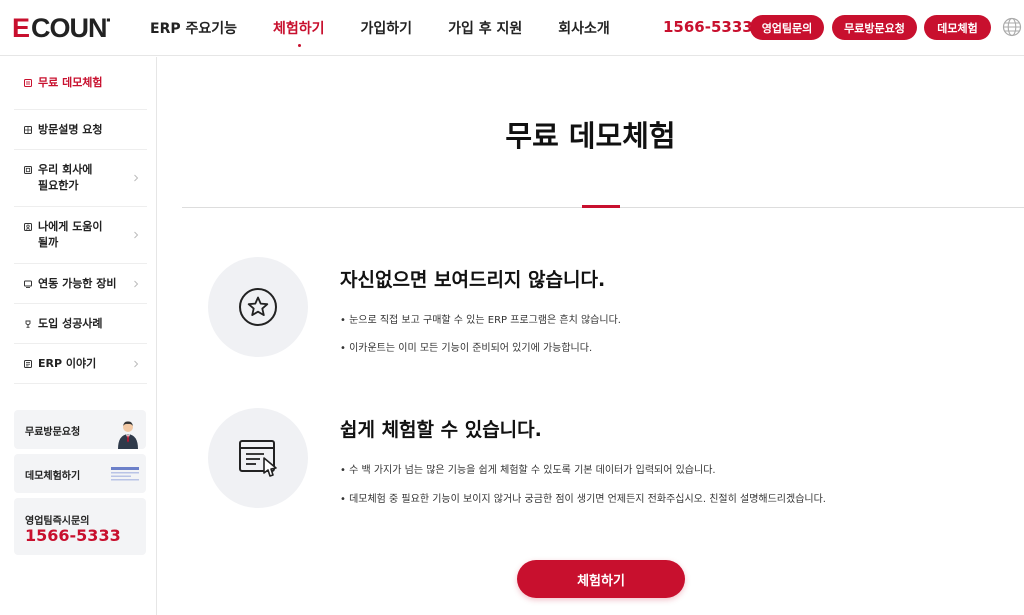 The width and height of the screenshot is (1024, 615). Describe the element at coordinates (65, 169) in the screenshot. I see `sidebar-item-label-line1: 우리 회사에` at that location.